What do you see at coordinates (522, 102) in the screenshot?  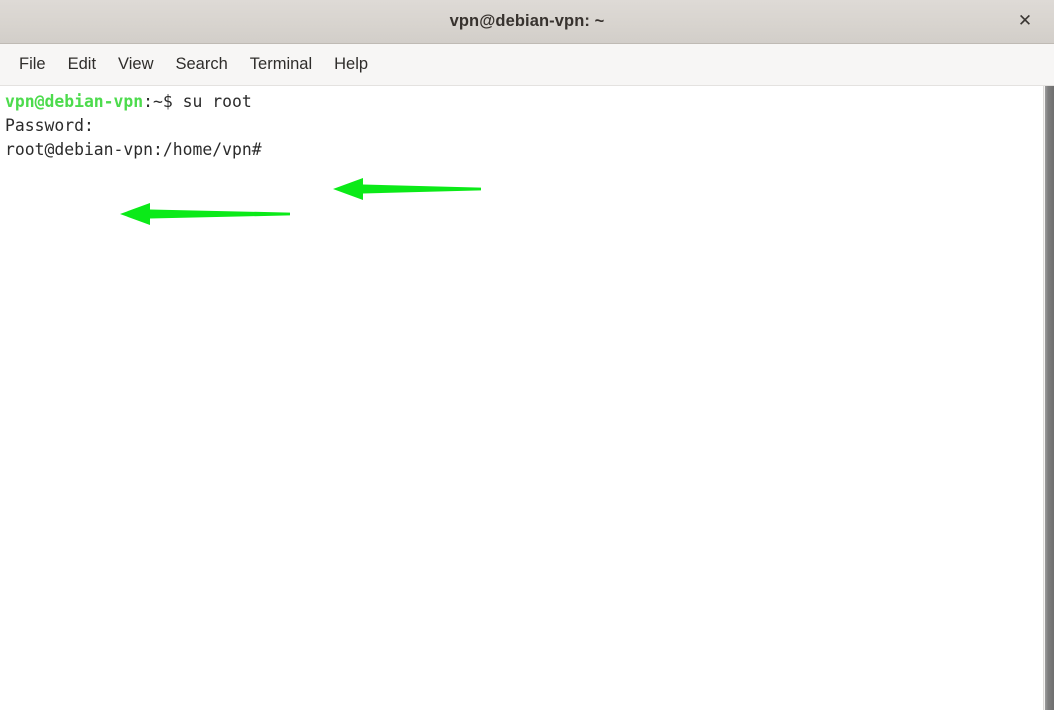 I see `terminal-line: vpn@debian-vpn:~$ su root` at bounding box center [522, 102].